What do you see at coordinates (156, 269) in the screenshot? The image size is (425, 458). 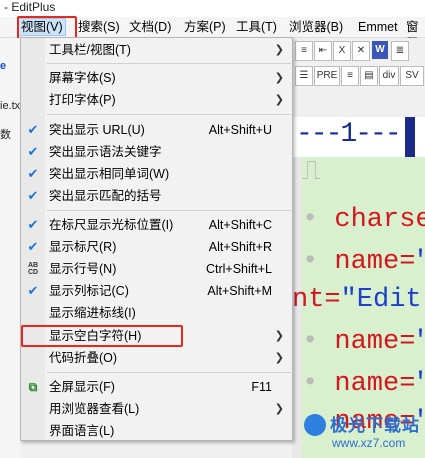 I see `menu-item-line-numbers: AB CD 显示行号(N) Ctrl+Shift+L` at bounding box center [156, 269].